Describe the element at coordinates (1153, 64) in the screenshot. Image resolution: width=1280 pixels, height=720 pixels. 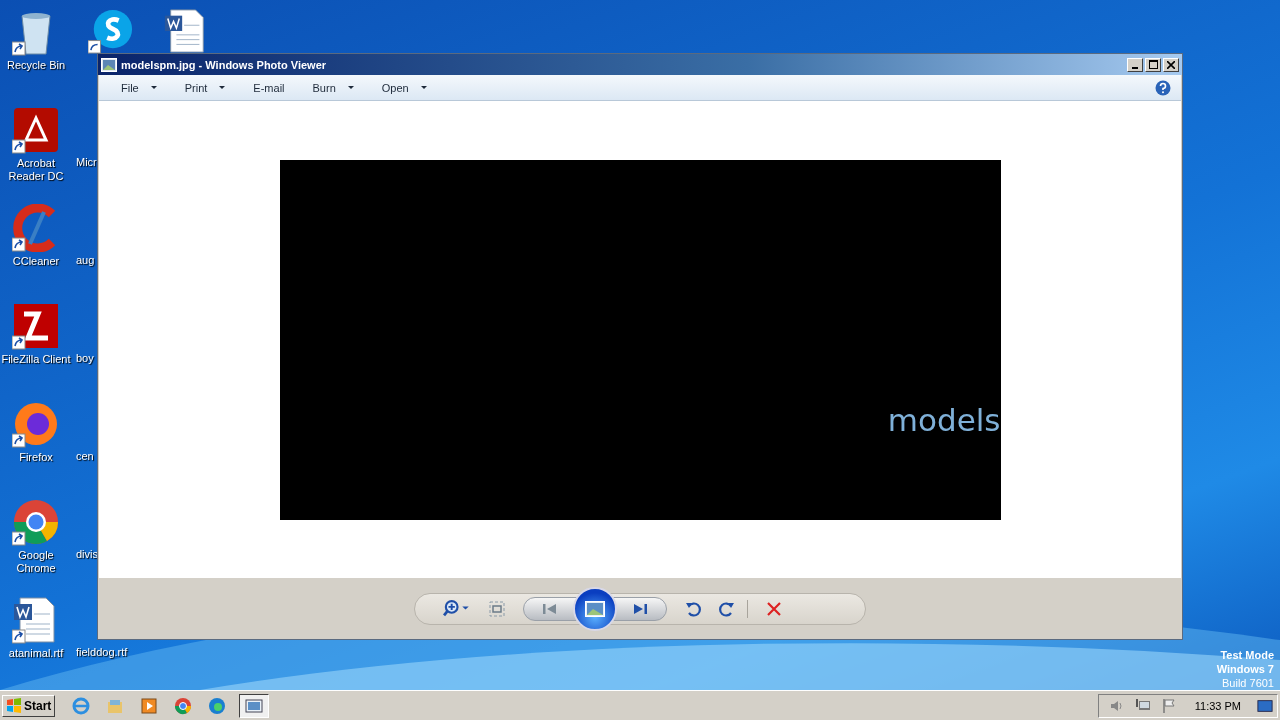
I see `maximize-button` at that location.